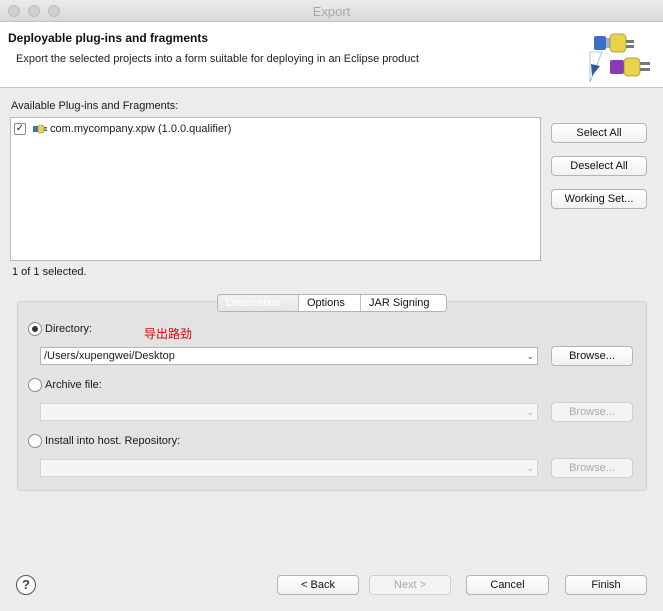 This screenshot has height=611, width=663. What do you see at coordinates (108, 38) in the screenshot?
I see `banner-title: Deployable plug-ins and fragments` at bounding box center [108, 38].